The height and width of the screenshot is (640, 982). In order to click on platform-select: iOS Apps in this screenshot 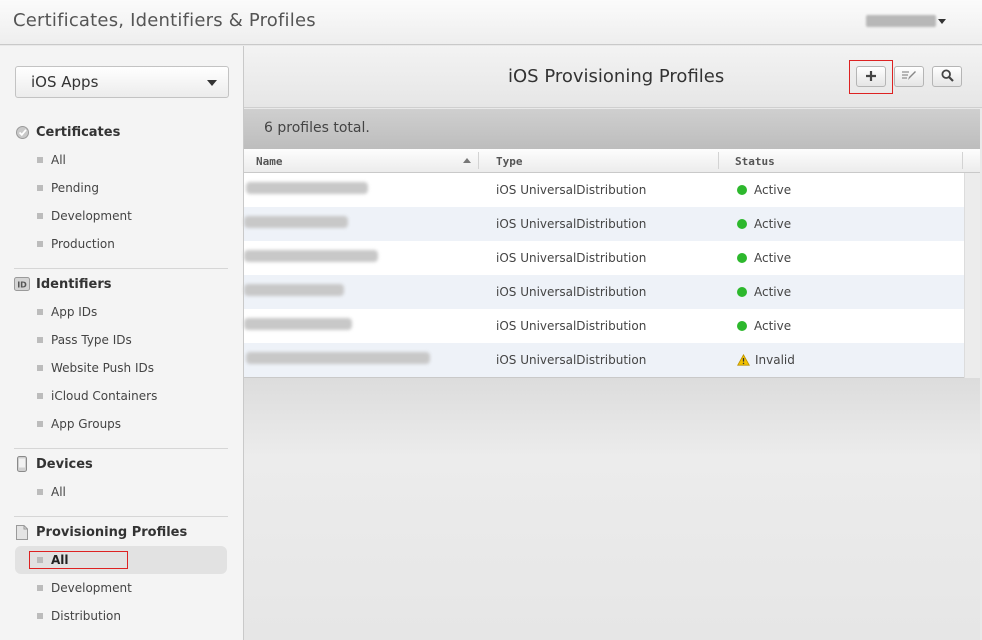, I will do `click(122, 82)`.